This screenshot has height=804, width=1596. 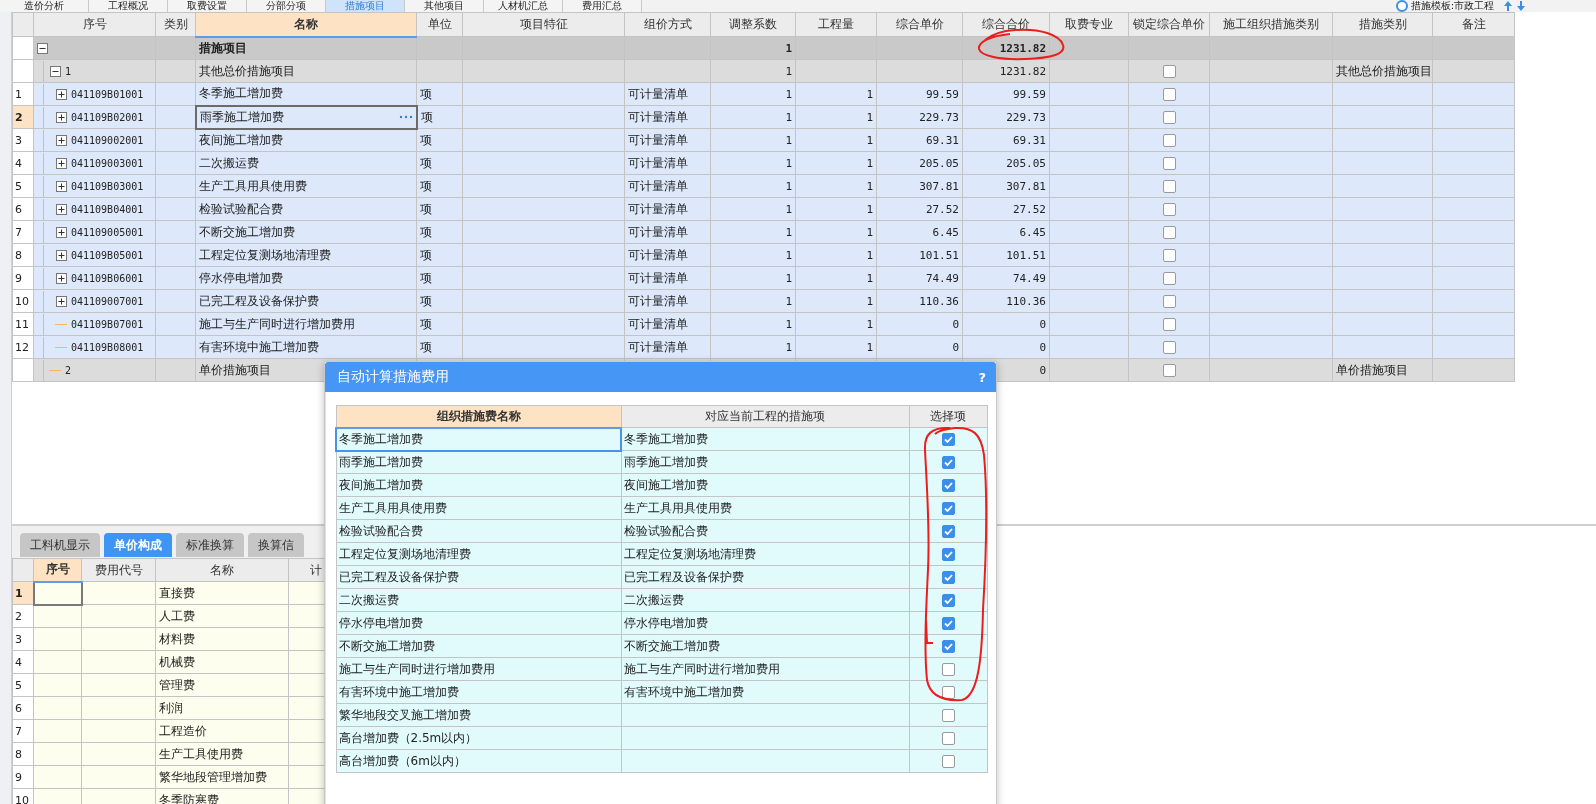 I want to click on column-header: 类别, so click(x=175, y=24).